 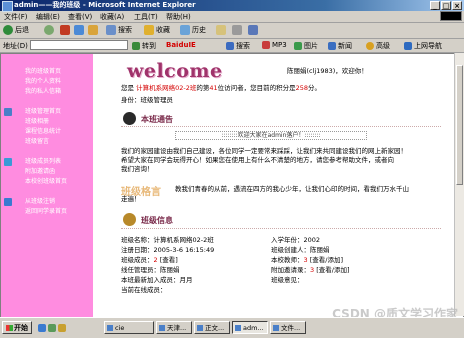 What do you see at coordinates (79, 45) in the screenshot?
I see `address-input` at bounding box center [79, 45].